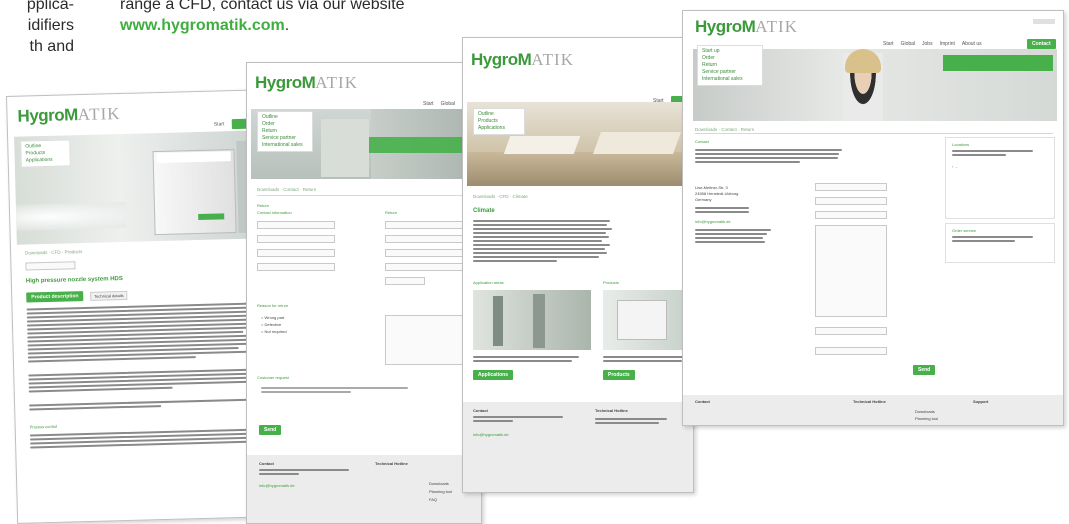  Describe the element at coordinates (296, 253) in the screenshot. I see `contact-person-field` at that location.